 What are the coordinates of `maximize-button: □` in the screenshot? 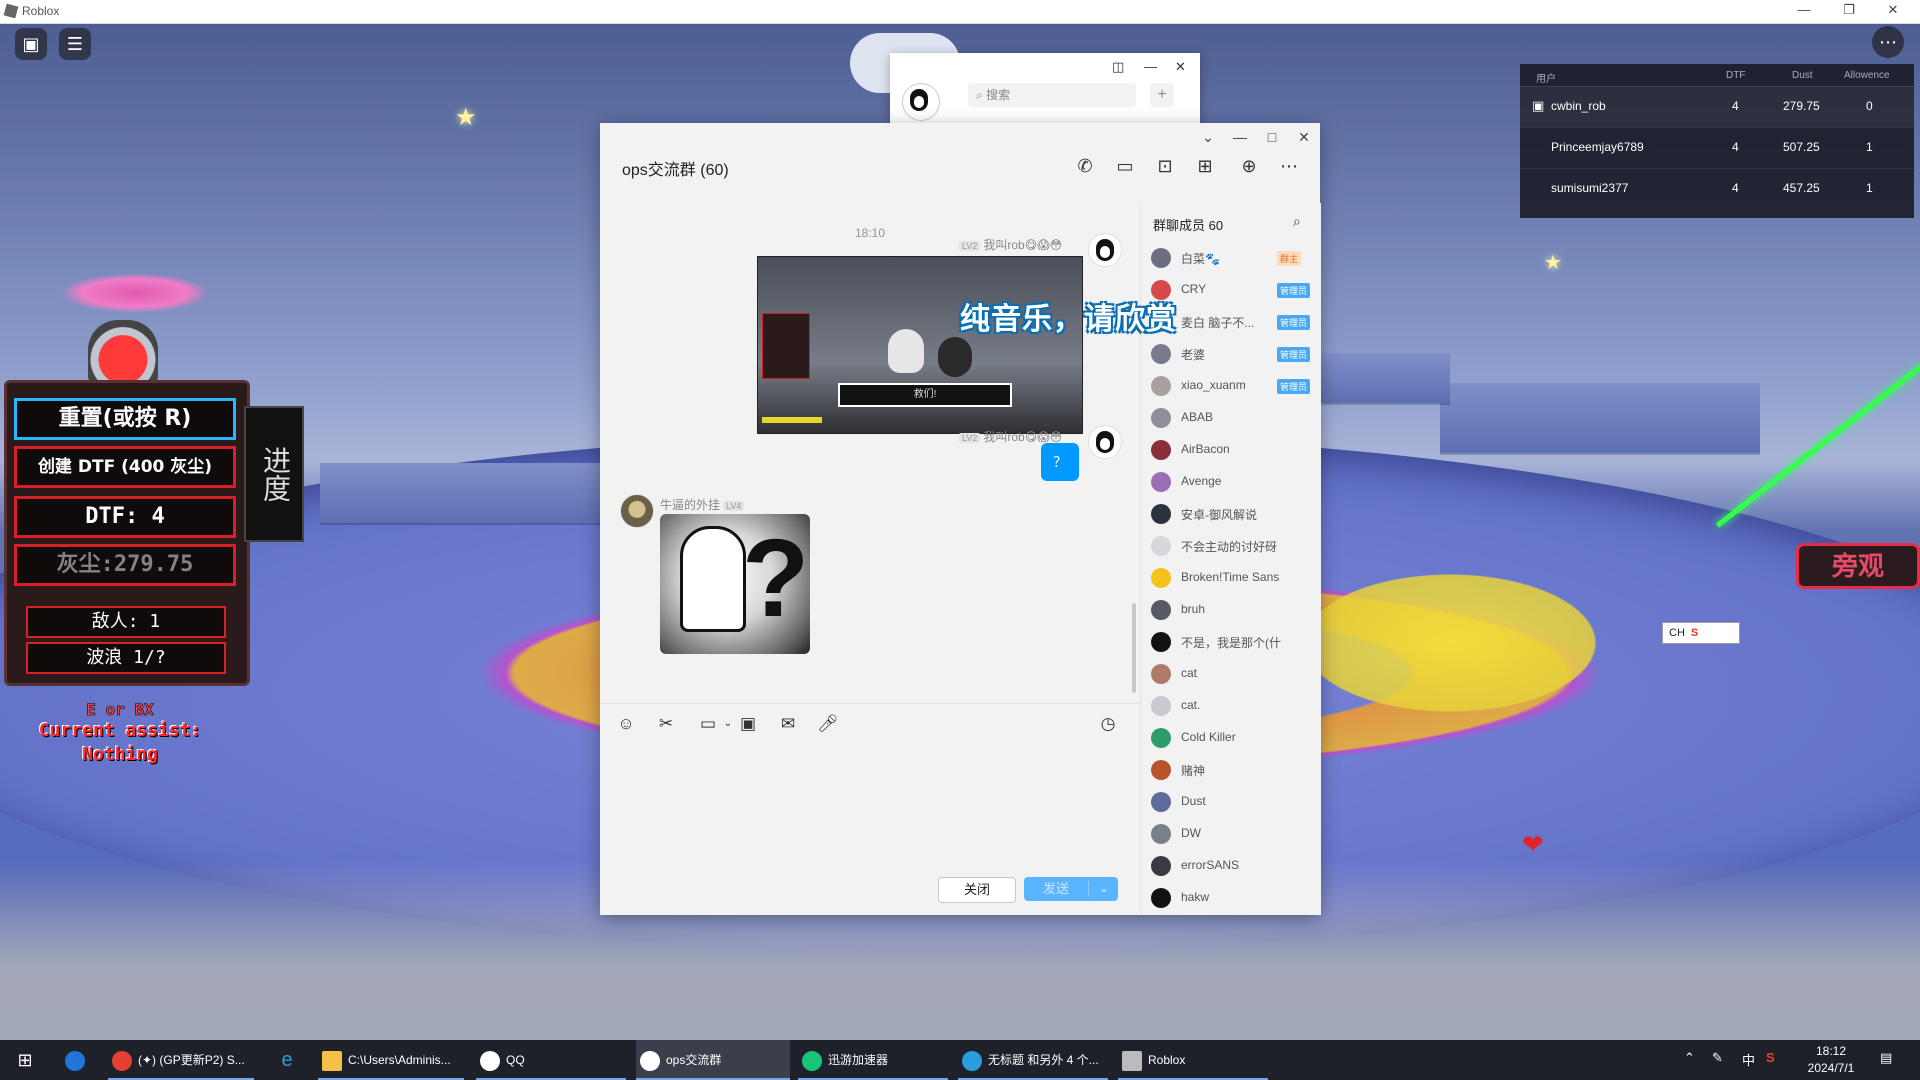 It's located at (1272, 137).